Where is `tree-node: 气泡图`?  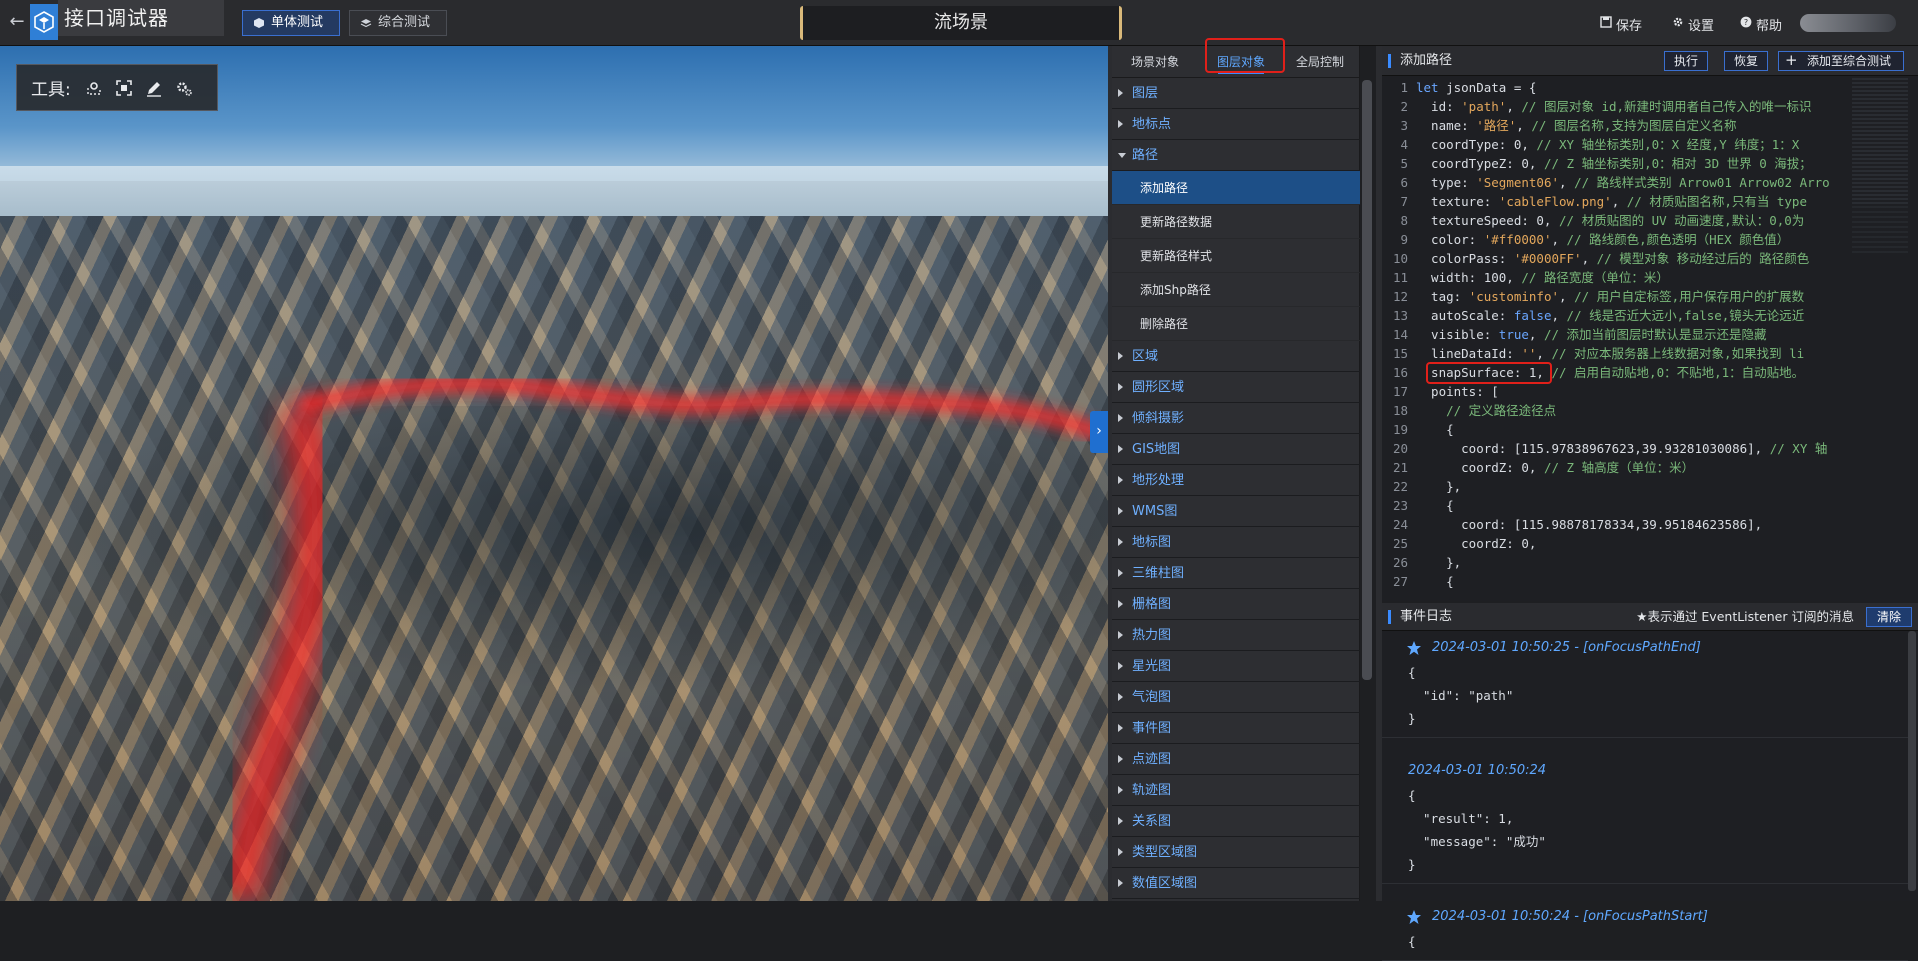 tree-node: 气泡图 is located at coordinates (1236, 697).